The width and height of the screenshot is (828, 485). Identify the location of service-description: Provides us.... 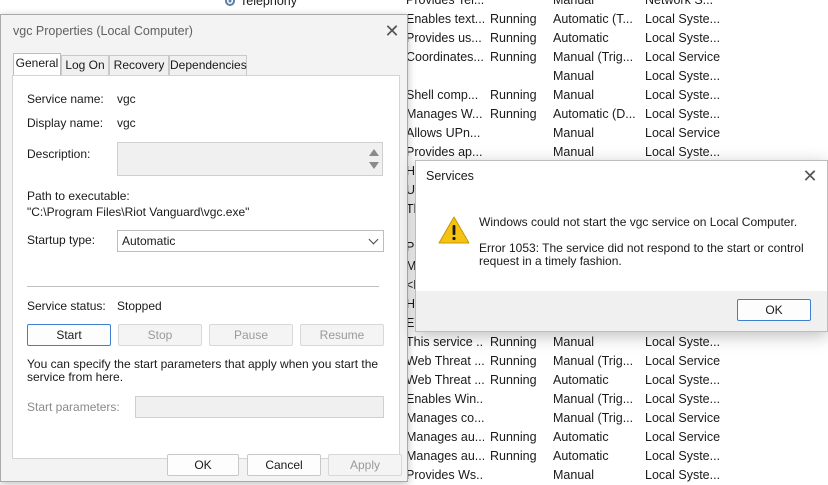
(444, 38).